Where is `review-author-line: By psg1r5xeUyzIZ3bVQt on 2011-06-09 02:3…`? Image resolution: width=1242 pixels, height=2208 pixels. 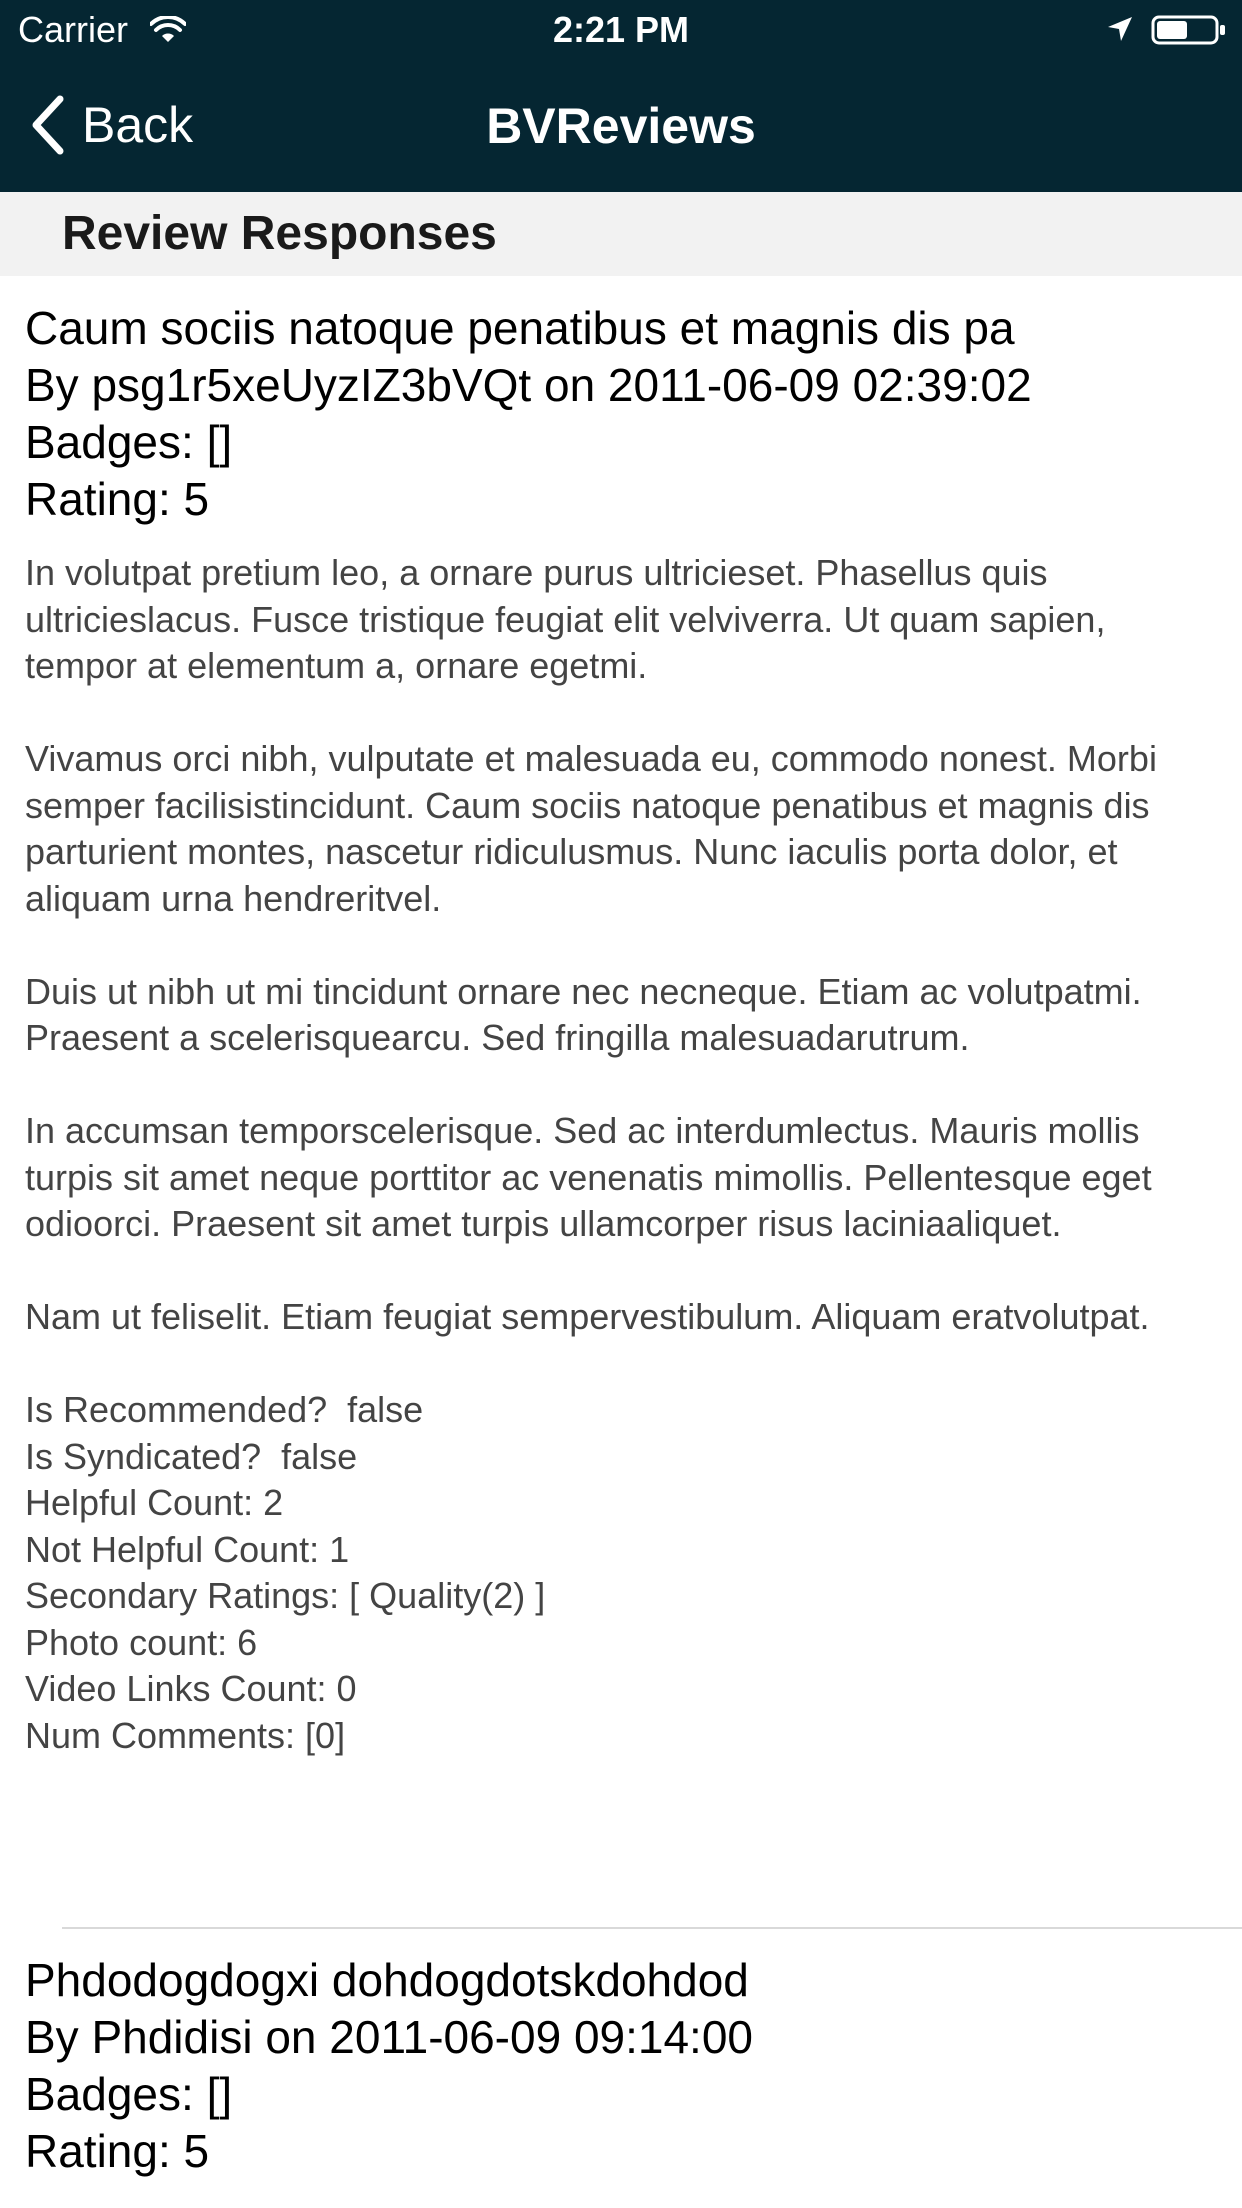 review-author-line: By psg1r5xeUyzIZ3bVQt on 2011-06-09 02:3… is located at coordinates (528, 385).